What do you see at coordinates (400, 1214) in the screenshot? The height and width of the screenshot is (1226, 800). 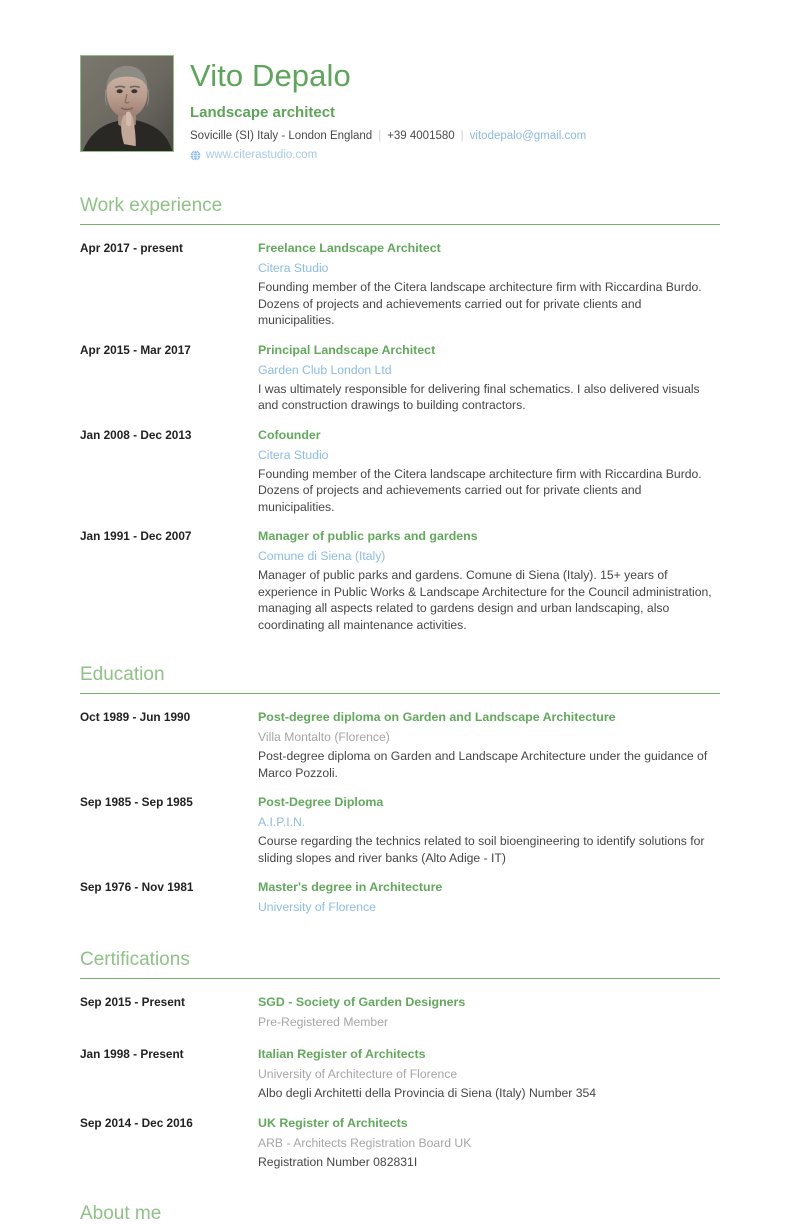 I see `section-about-me: About me` at bounding box center [400, 1214].